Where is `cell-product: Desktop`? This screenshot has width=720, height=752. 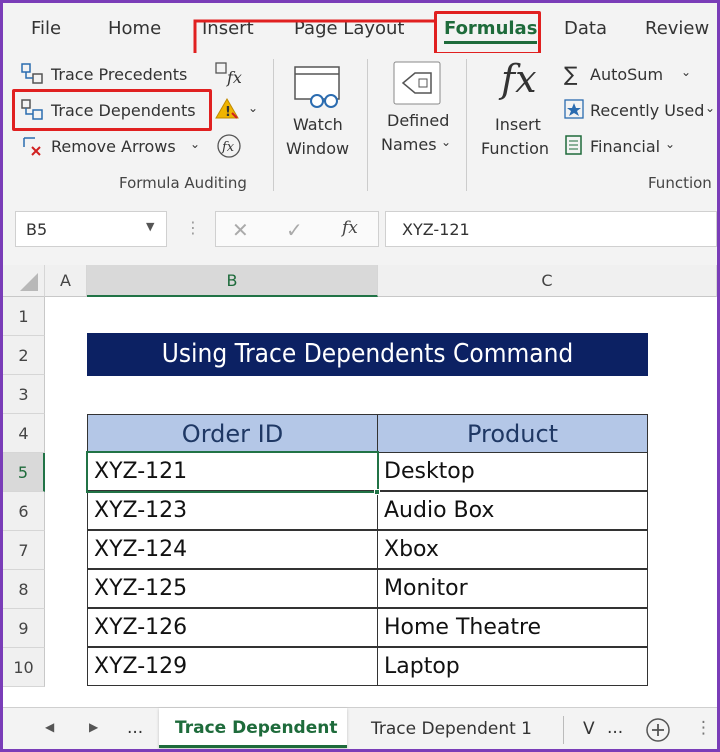
cell-product: Desktop is located at coordinates (512, 471).